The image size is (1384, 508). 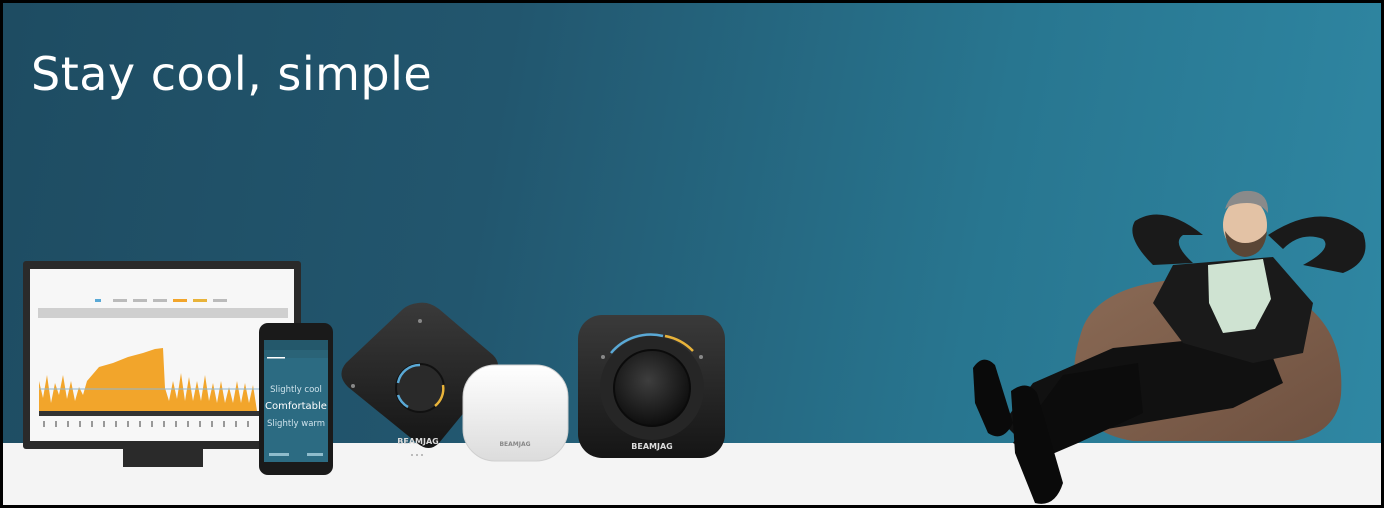 What do you see at coordinates (296, 406) in the screenshot?
I see `phone-status-main: Comfortable` at bounding box center [296, 406].